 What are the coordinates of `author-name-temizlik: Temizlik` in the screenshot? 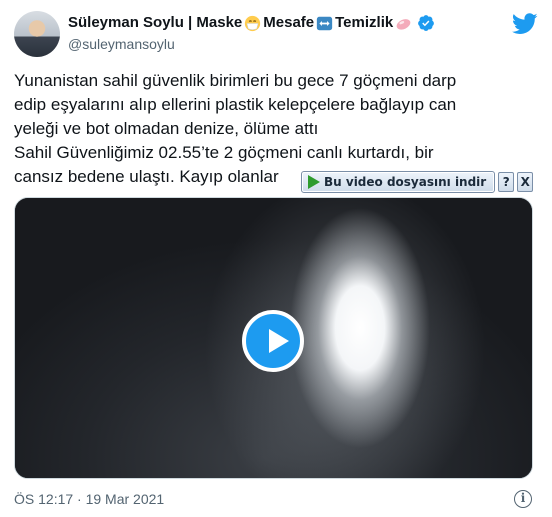 It's located at (364, 22).